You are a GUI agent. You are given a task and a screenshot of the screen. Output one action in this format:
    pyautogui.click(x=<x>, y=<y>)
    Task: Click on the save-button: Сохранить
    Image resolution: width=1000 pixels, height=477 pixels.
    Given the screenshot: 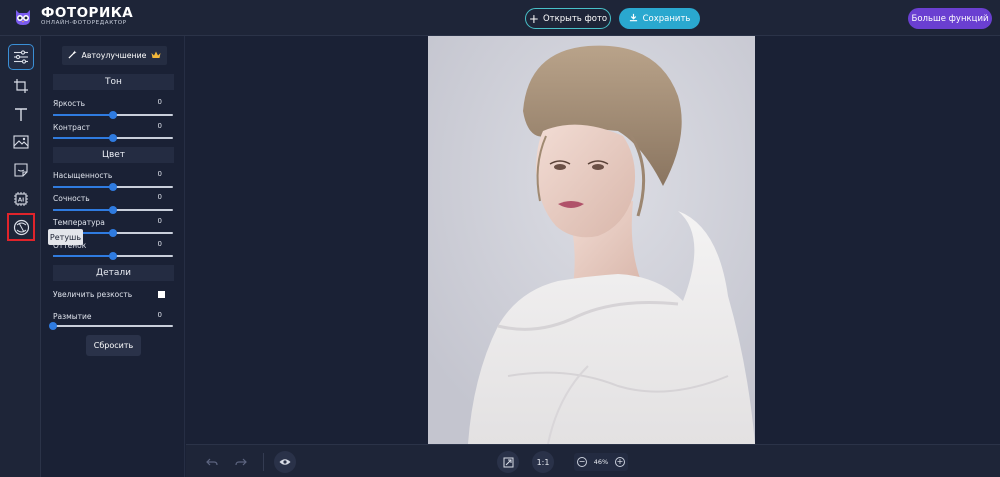 What is the action you would take?
    pyautogui.click(x=659, y=18)
    